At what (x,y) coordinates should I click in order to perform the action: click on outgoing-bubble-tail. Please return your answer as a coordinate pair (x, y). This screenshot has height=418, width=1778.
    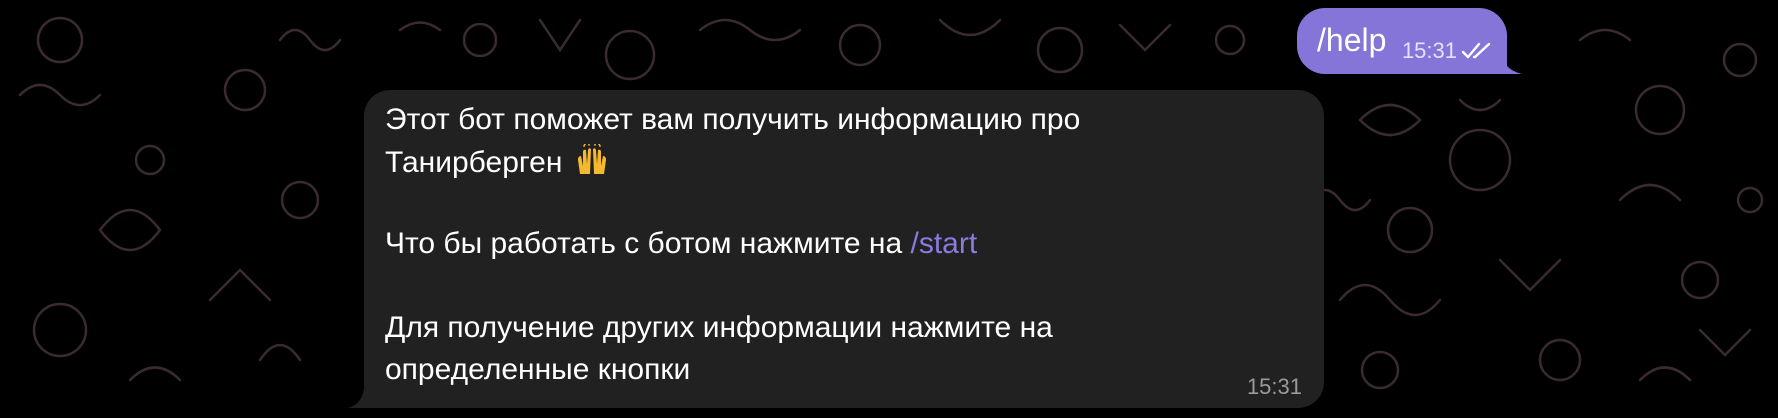
    Looking at the image, I should click on (1506, 63).